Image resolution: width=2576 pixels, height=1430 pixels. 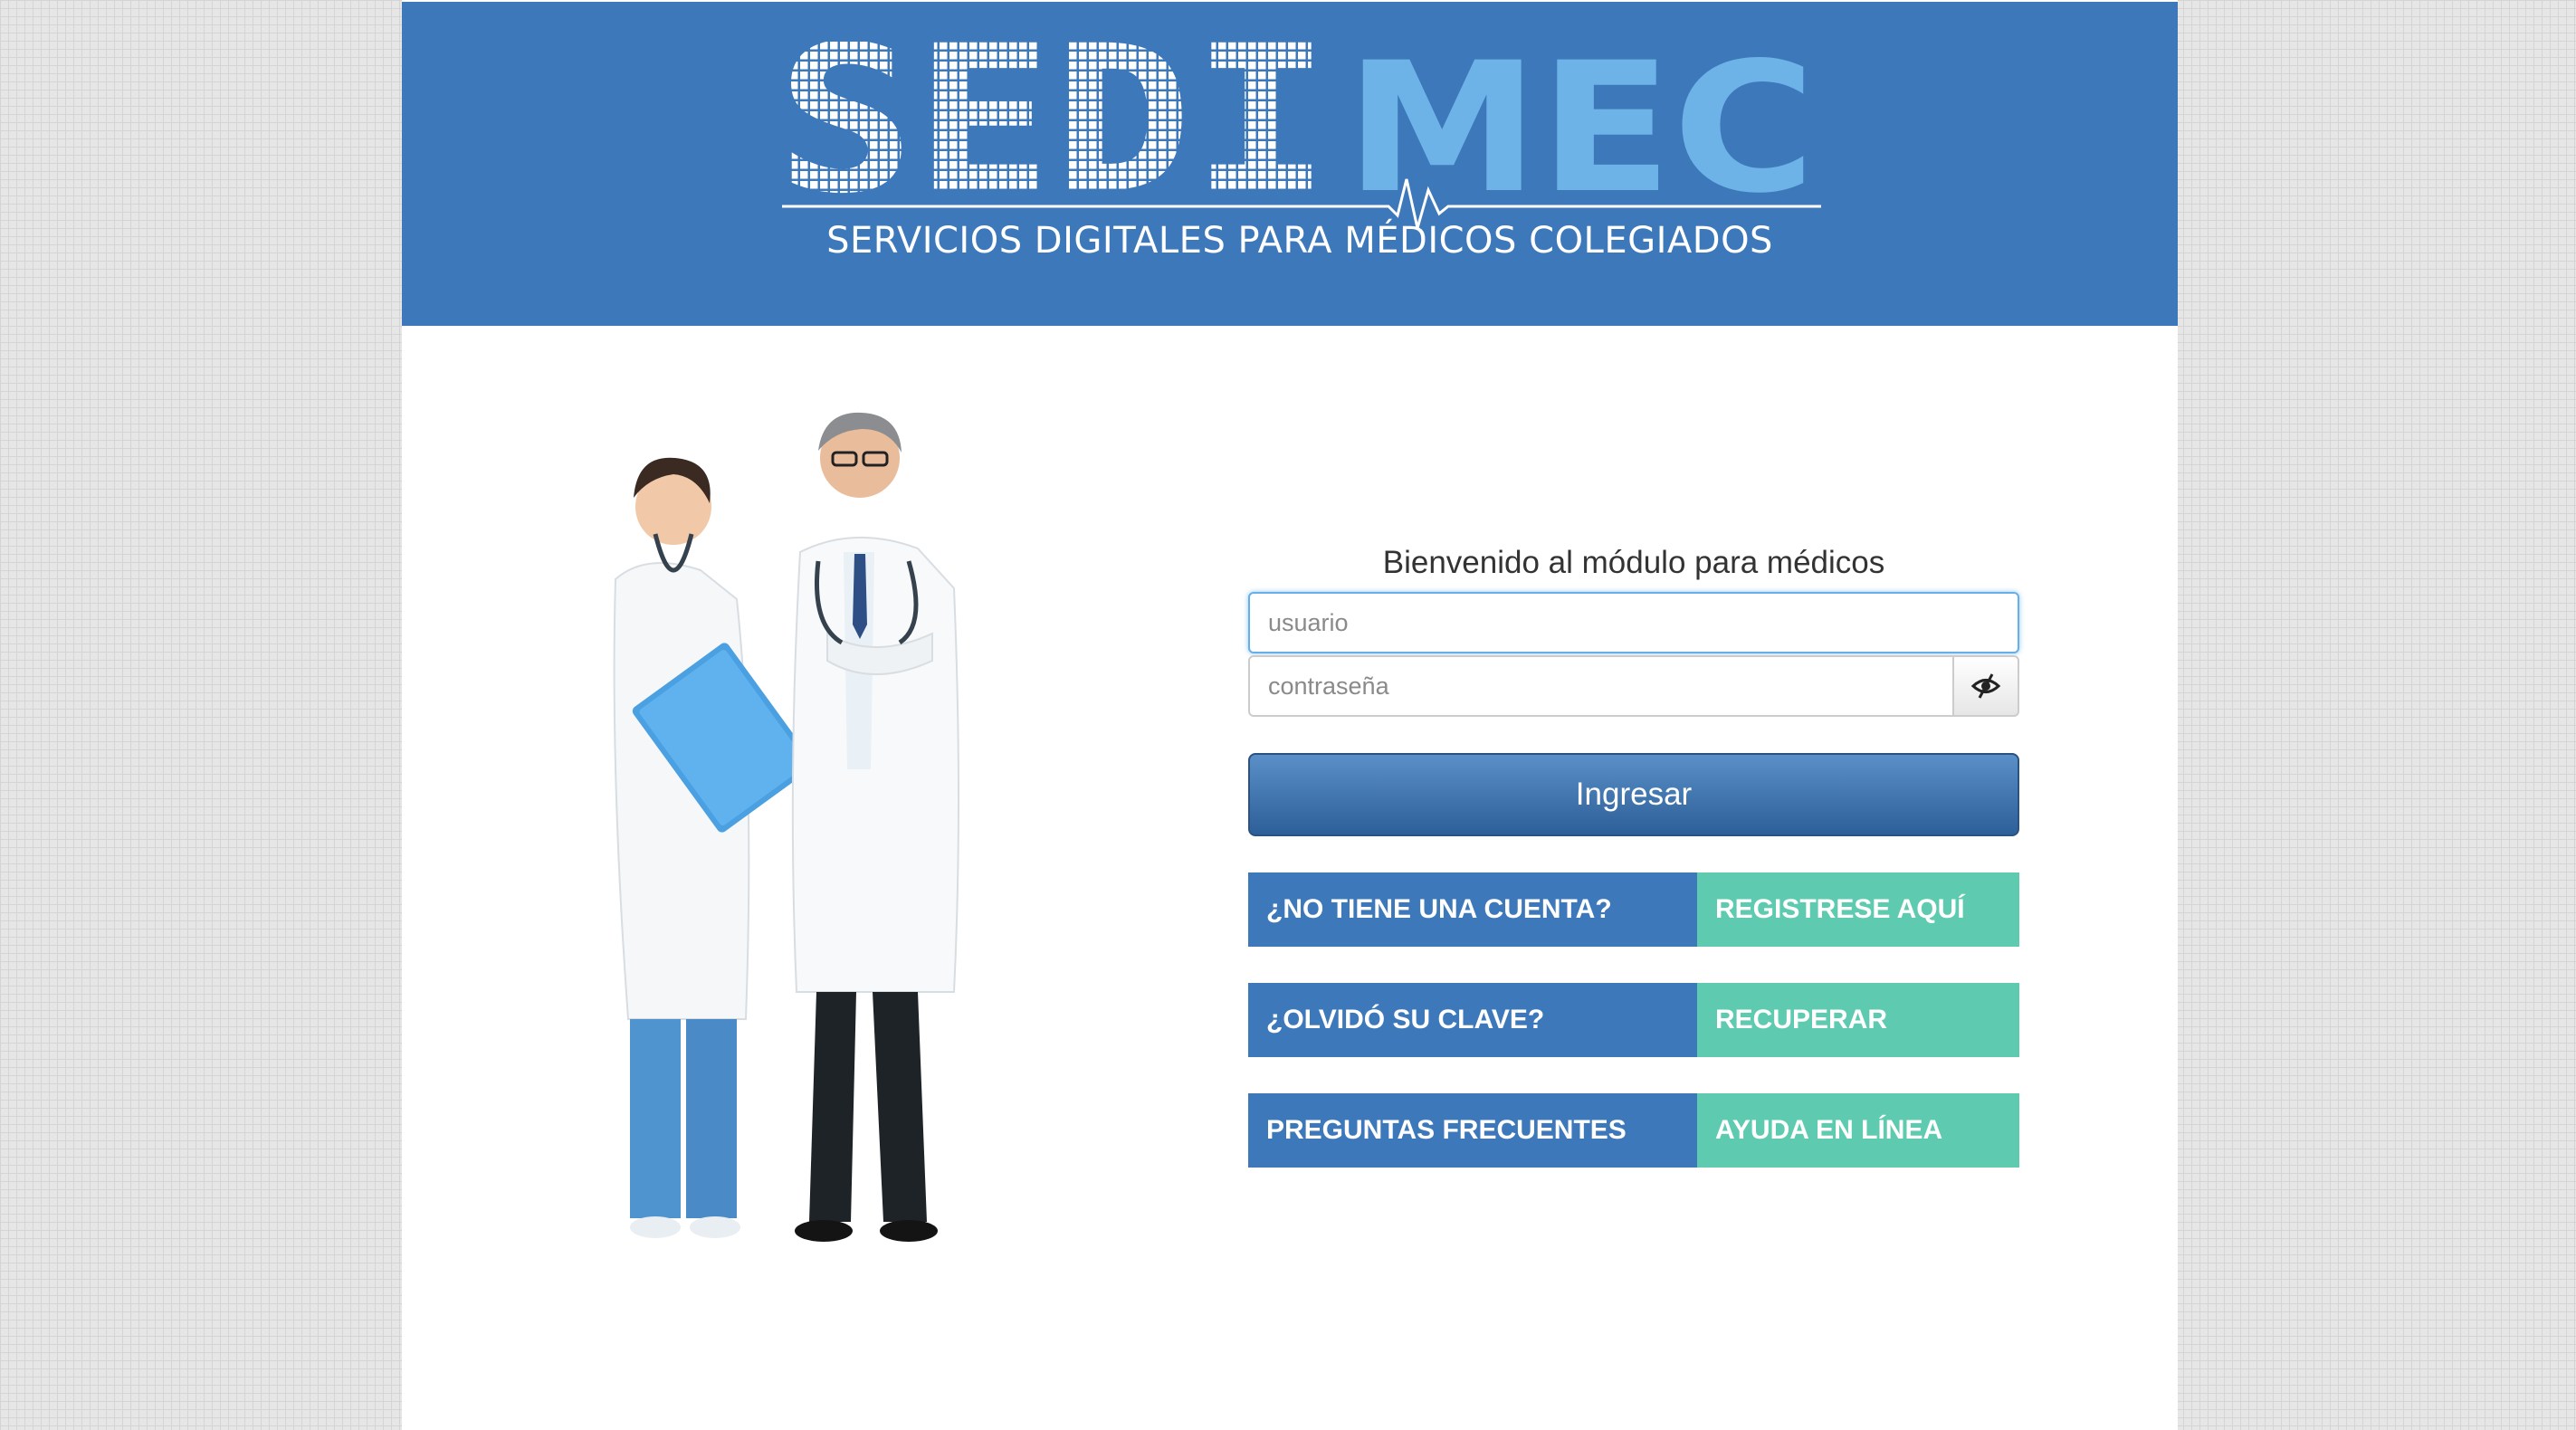 I want to click on logo-text-right: MEC, so click(x=1581, y=128).